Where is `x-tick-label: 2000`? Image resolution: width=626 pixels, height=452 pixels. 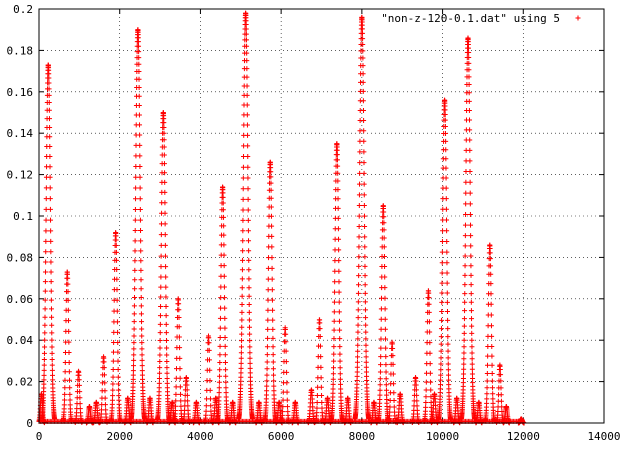
x-tick-label: 2000 is located at coordinates (119, 436).